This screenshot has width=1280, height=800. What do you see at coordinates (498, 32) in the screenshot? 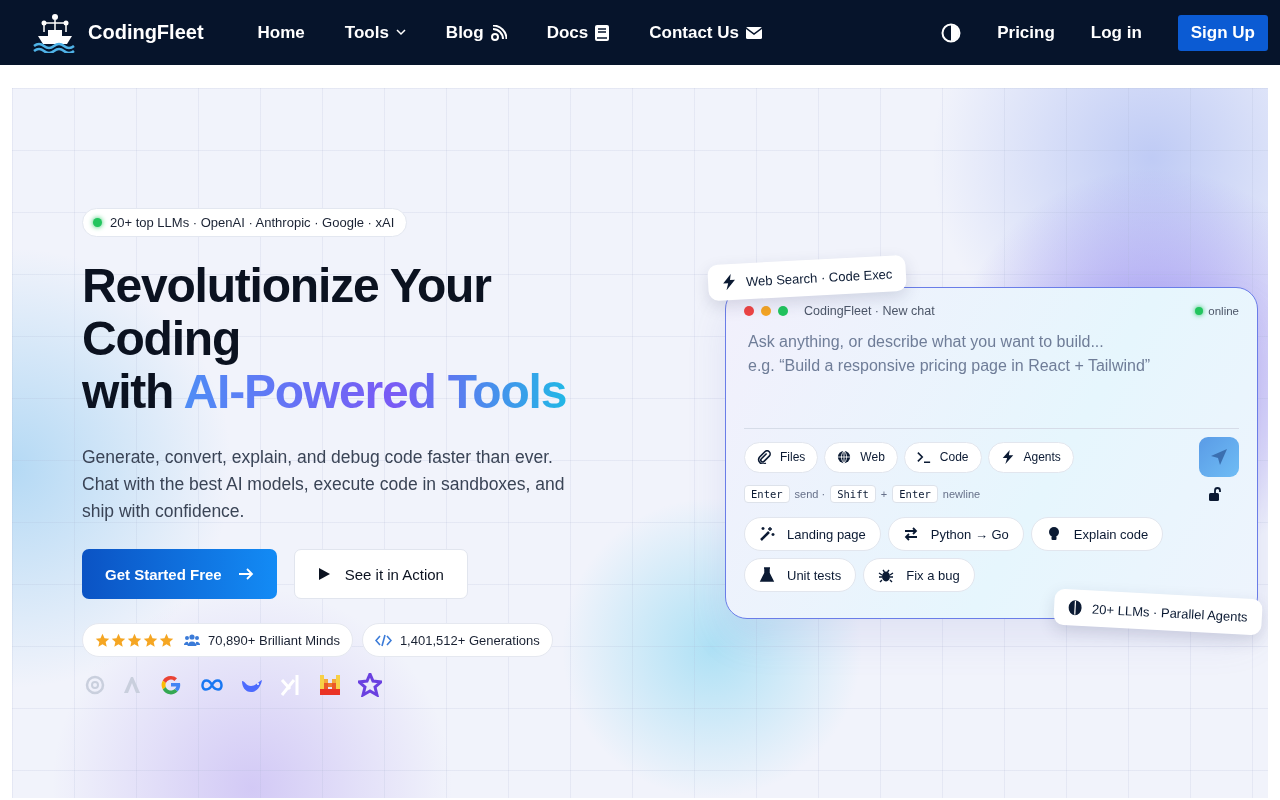
I see `rss-icon` at bounding box center [498, 32].